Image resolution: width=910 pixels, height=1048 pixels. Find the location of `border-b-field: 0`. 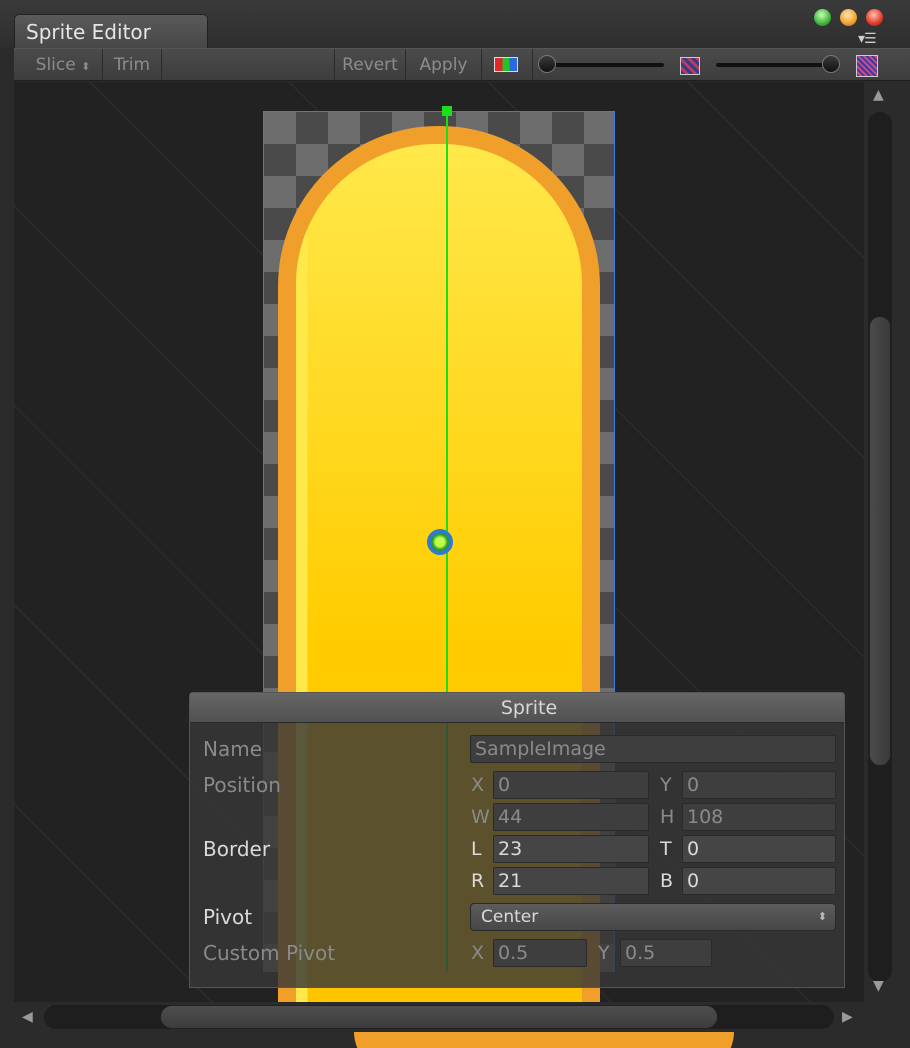

border-b-field: 0 is located at coordinates (759, 881).